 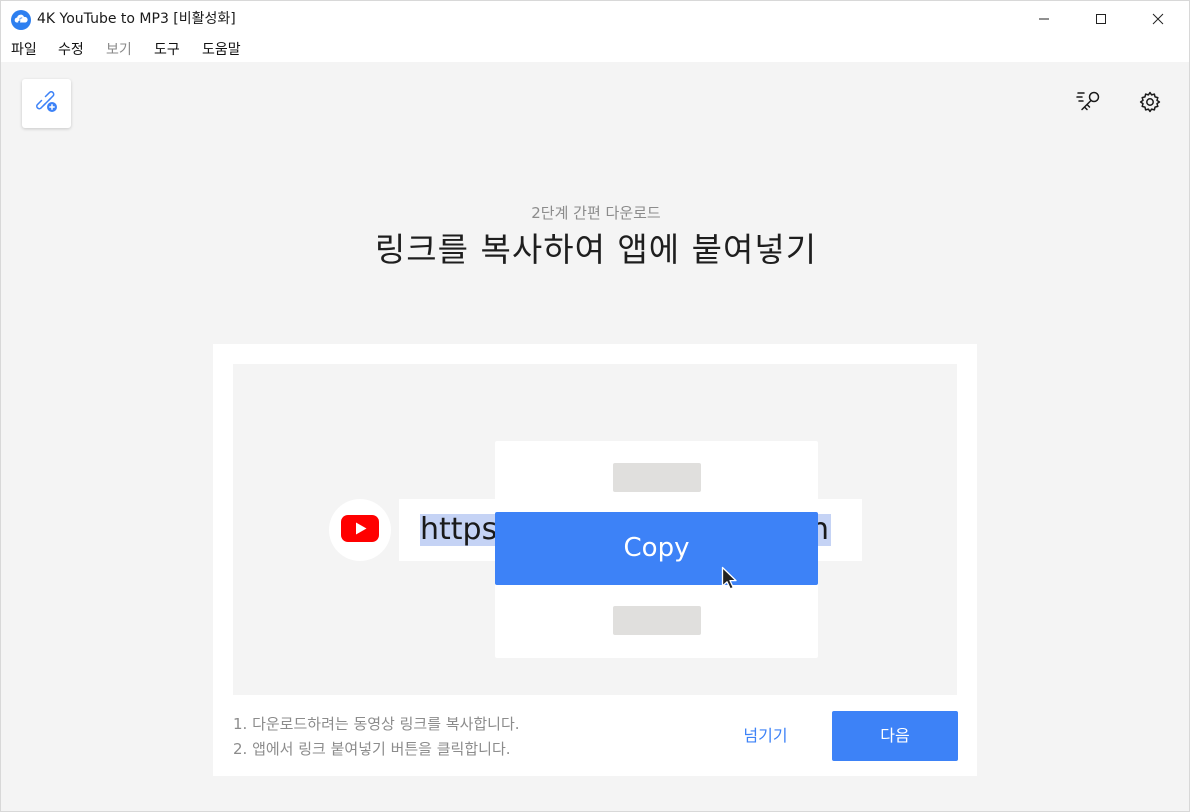 I want to click on key-sparkle-icon, so click(x=1089, y=104).